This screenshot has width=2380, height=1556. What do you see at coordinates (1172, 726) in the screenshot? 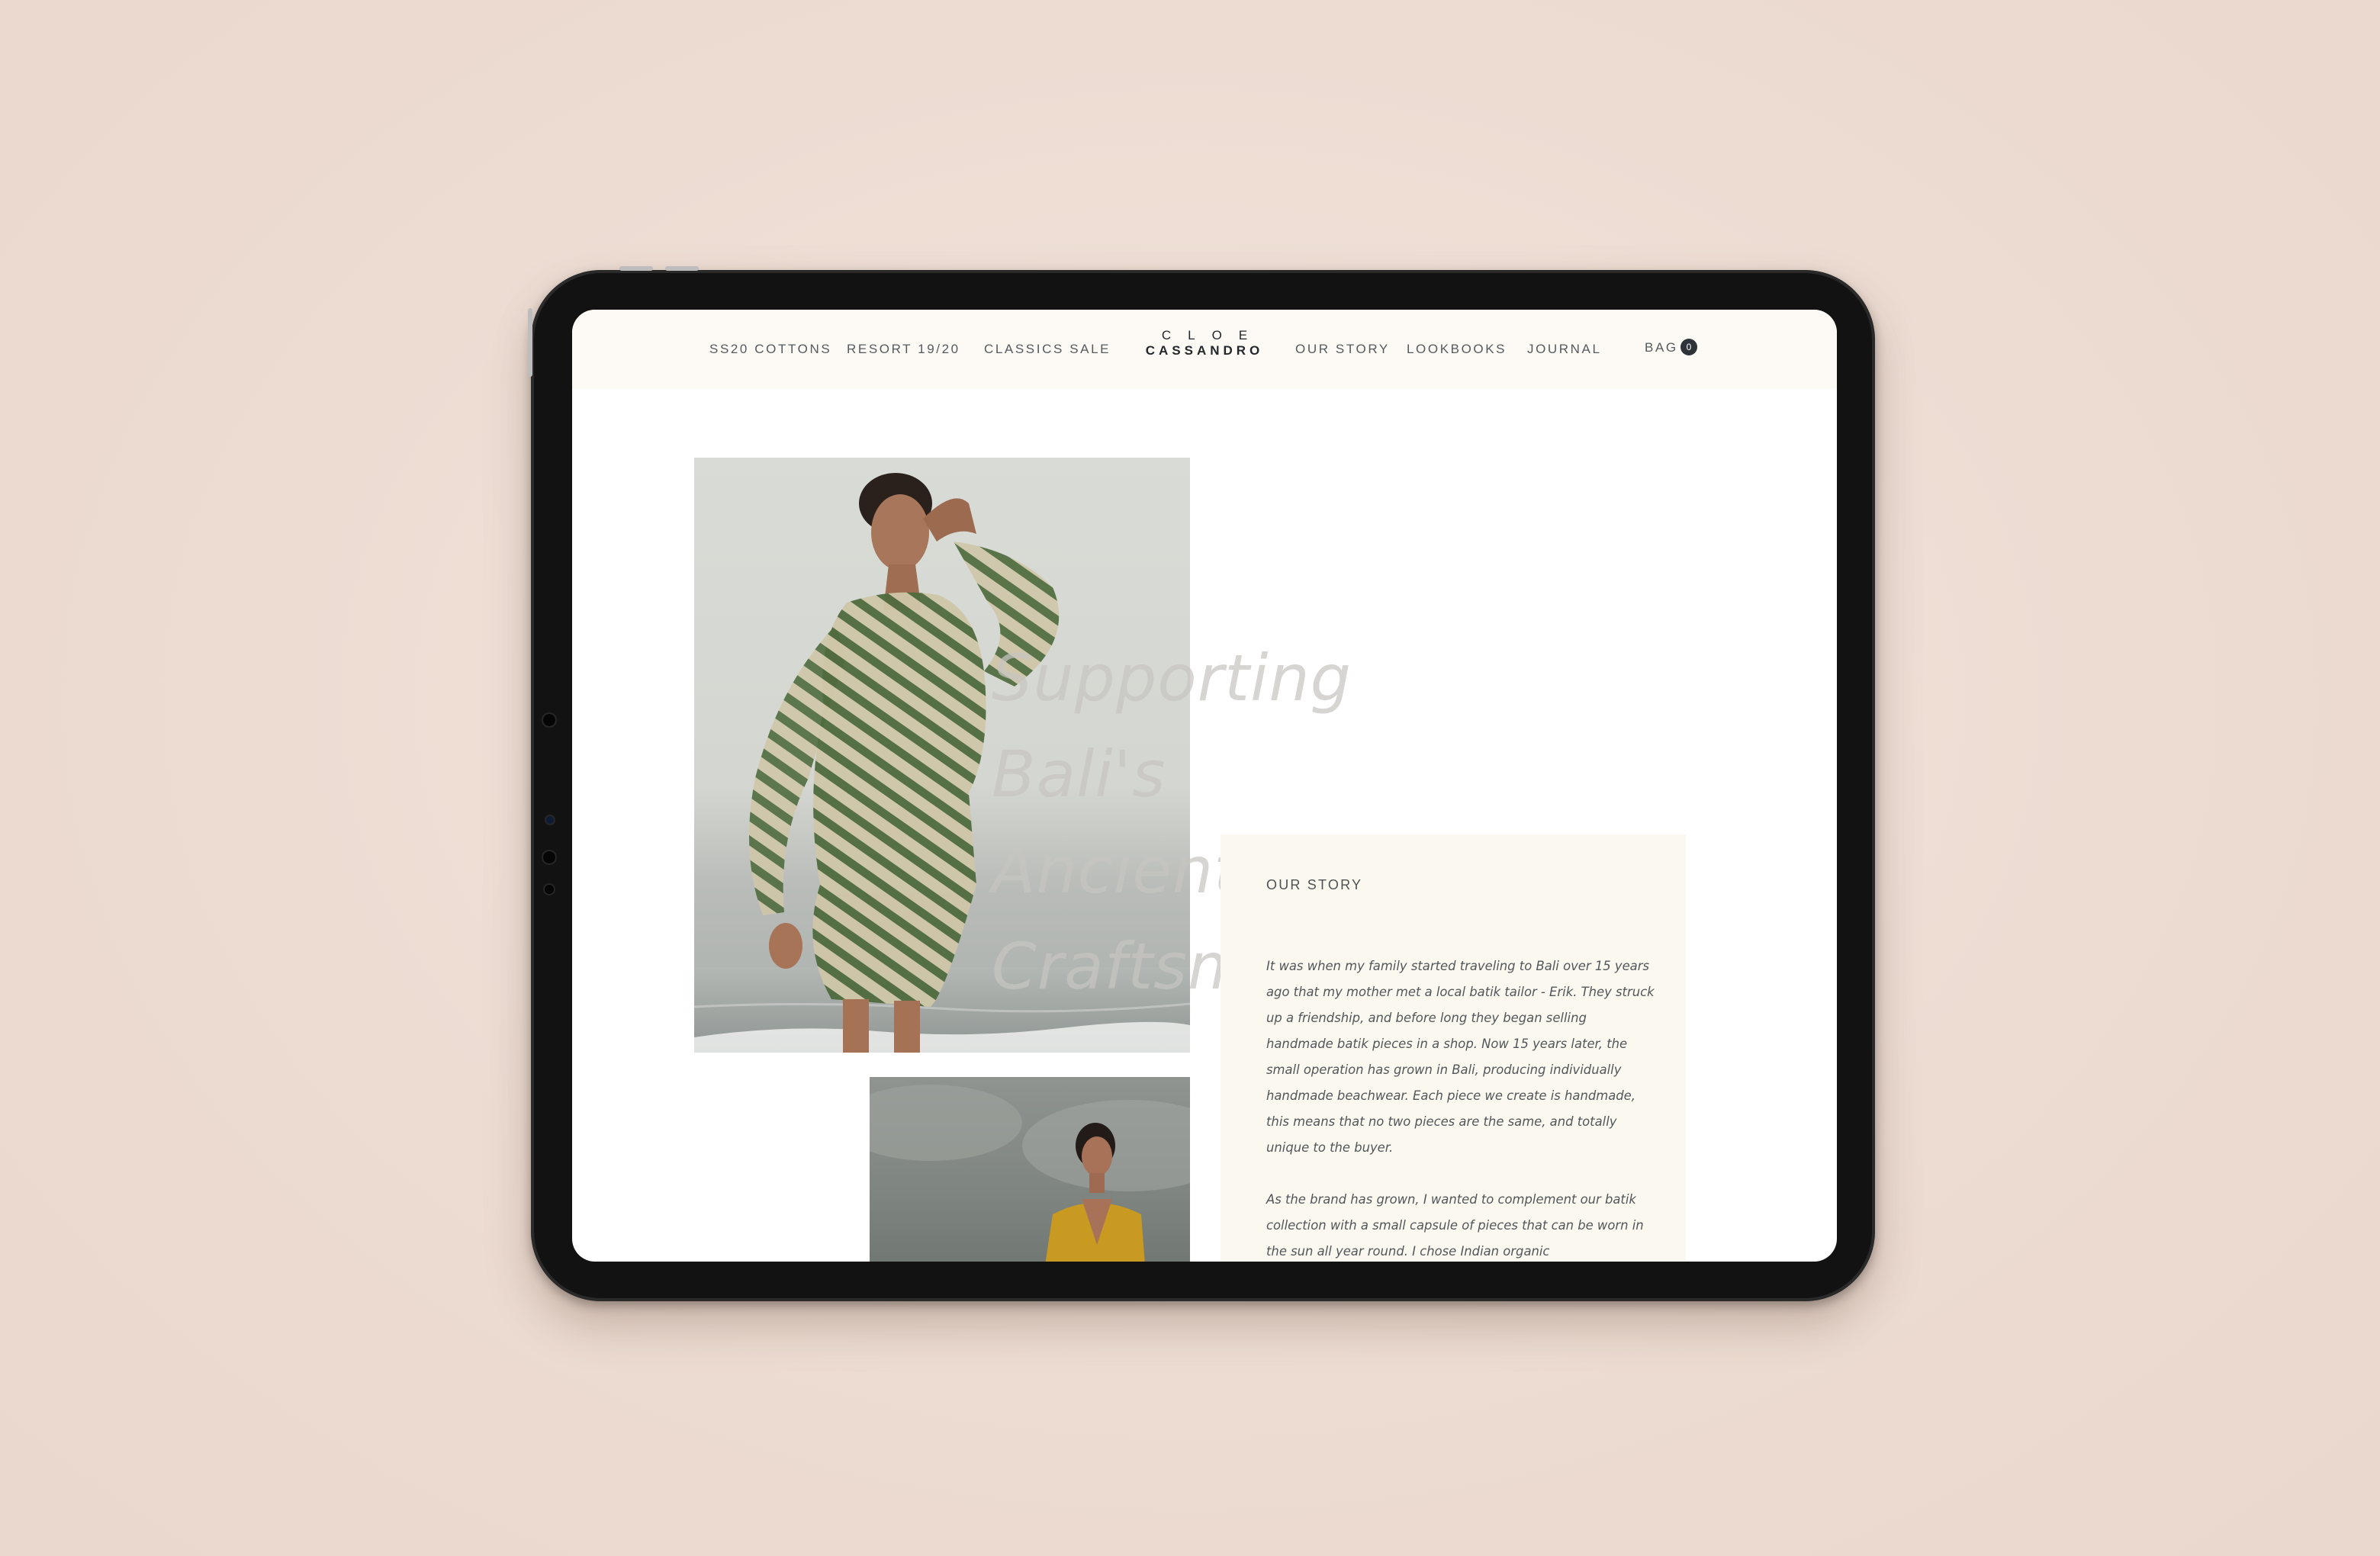
I see `hero-title-line-1: Supporting Bali's` at bounding box center [1172, 726].